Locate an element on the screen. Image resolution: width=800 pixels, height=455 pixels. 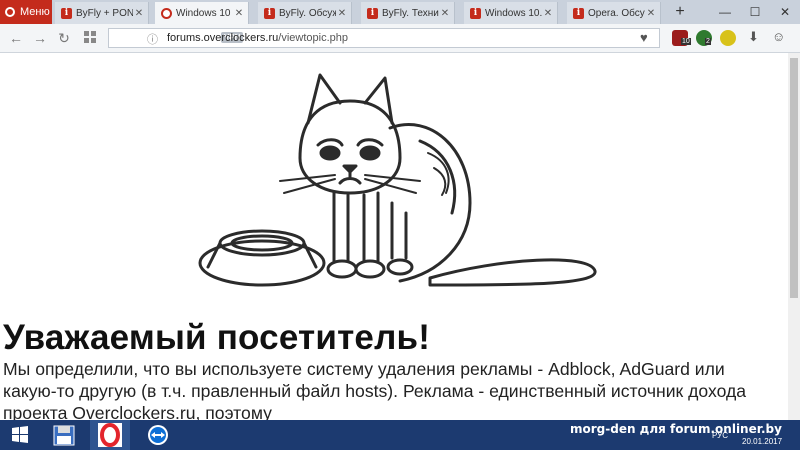
ublock-extension-icon: 10 is located at coordinates (681, 38).